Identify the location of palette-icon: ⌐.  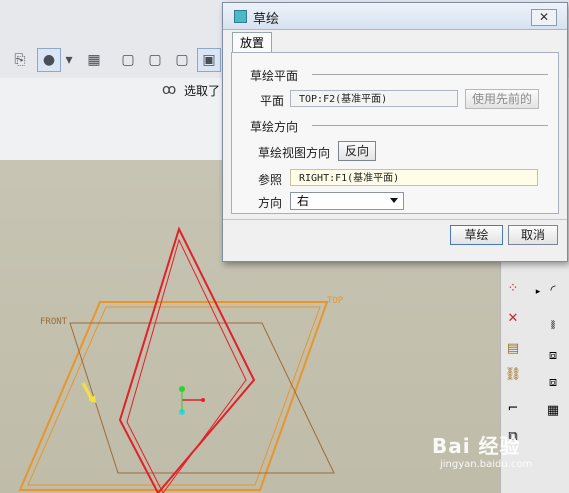
(513, 408).